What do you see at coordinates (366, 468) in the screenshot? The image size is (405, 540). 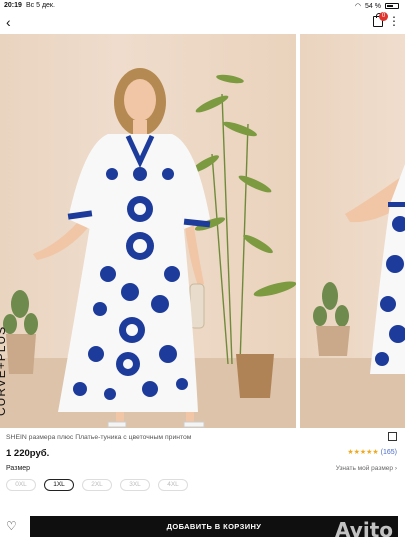 I see `size-guide-link: Узнать мой размер ›` at bounding box center [366, 468].